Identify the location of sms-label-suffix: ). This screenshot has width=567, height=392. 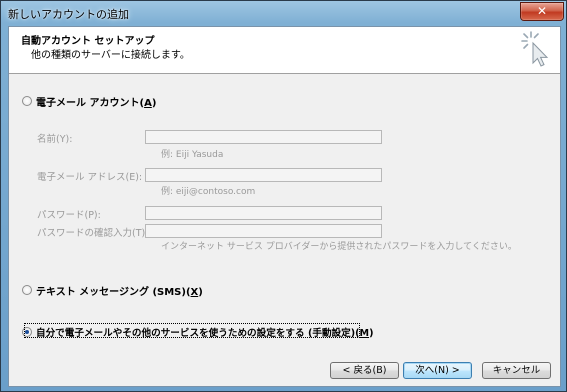
(200, 292).